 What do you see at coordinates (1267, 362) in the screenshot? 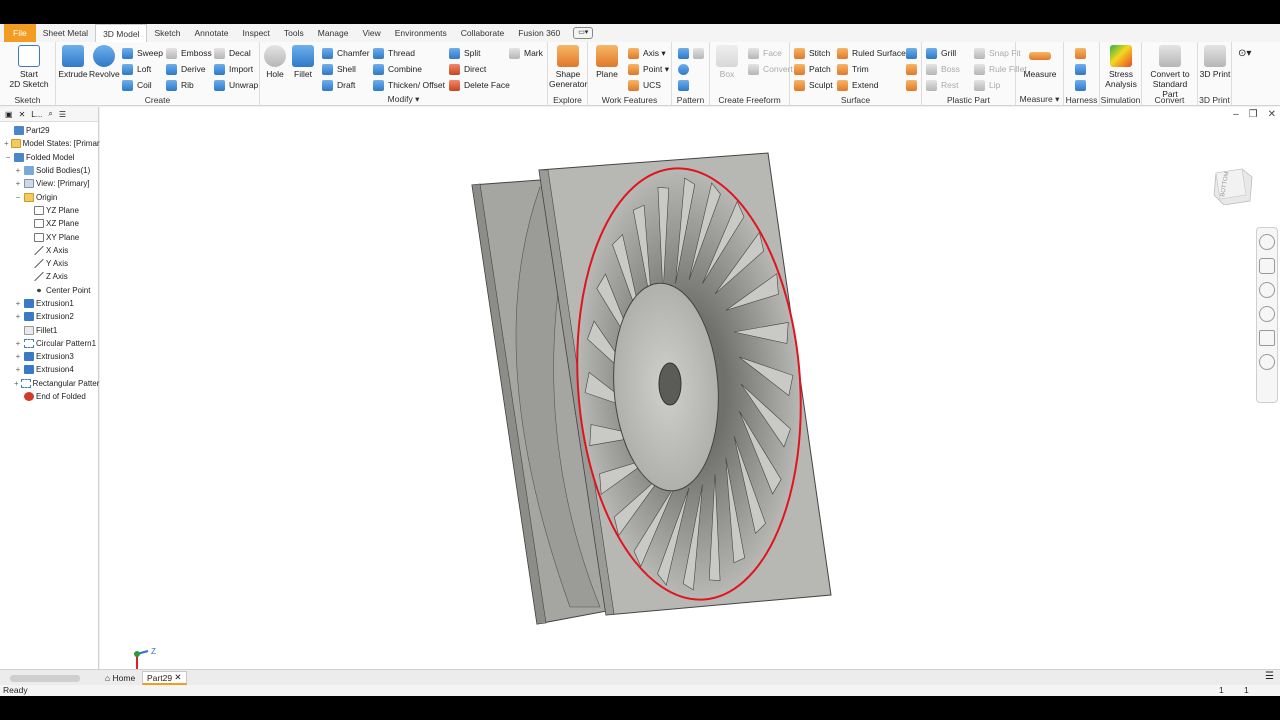
I see `view-options-icon` at bounding box center [1267, 362].